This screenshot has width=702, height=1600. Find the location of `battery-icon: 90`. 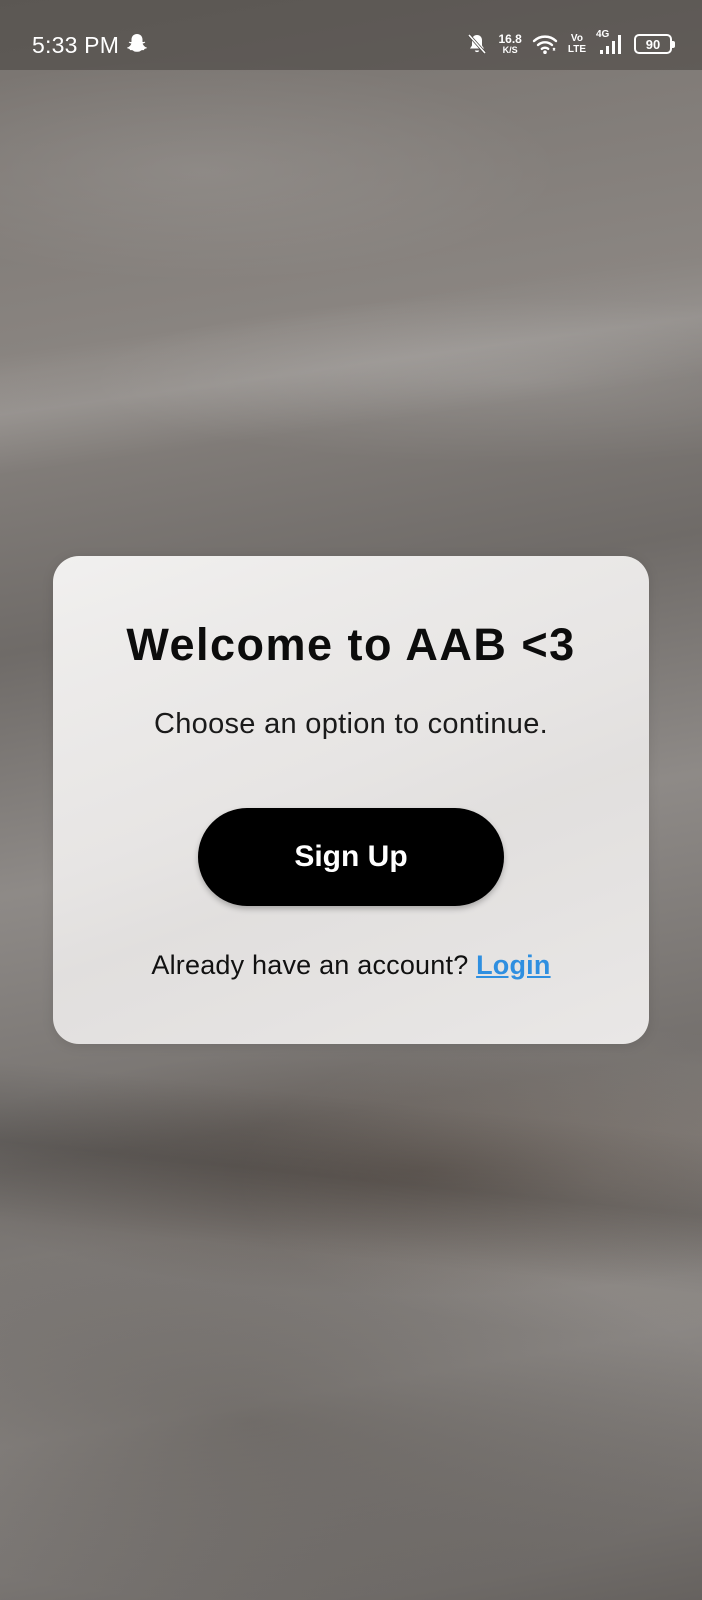

battery-icon: 90 is located at coordinates (654, 44).